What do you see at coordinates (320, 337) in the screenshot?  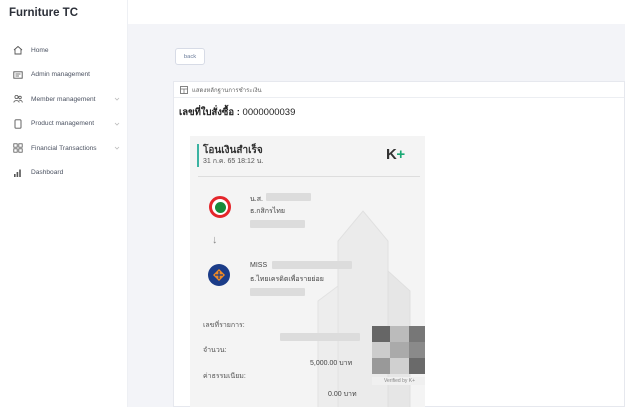 I see `reference-redacted` at bounding box center [320, 337].